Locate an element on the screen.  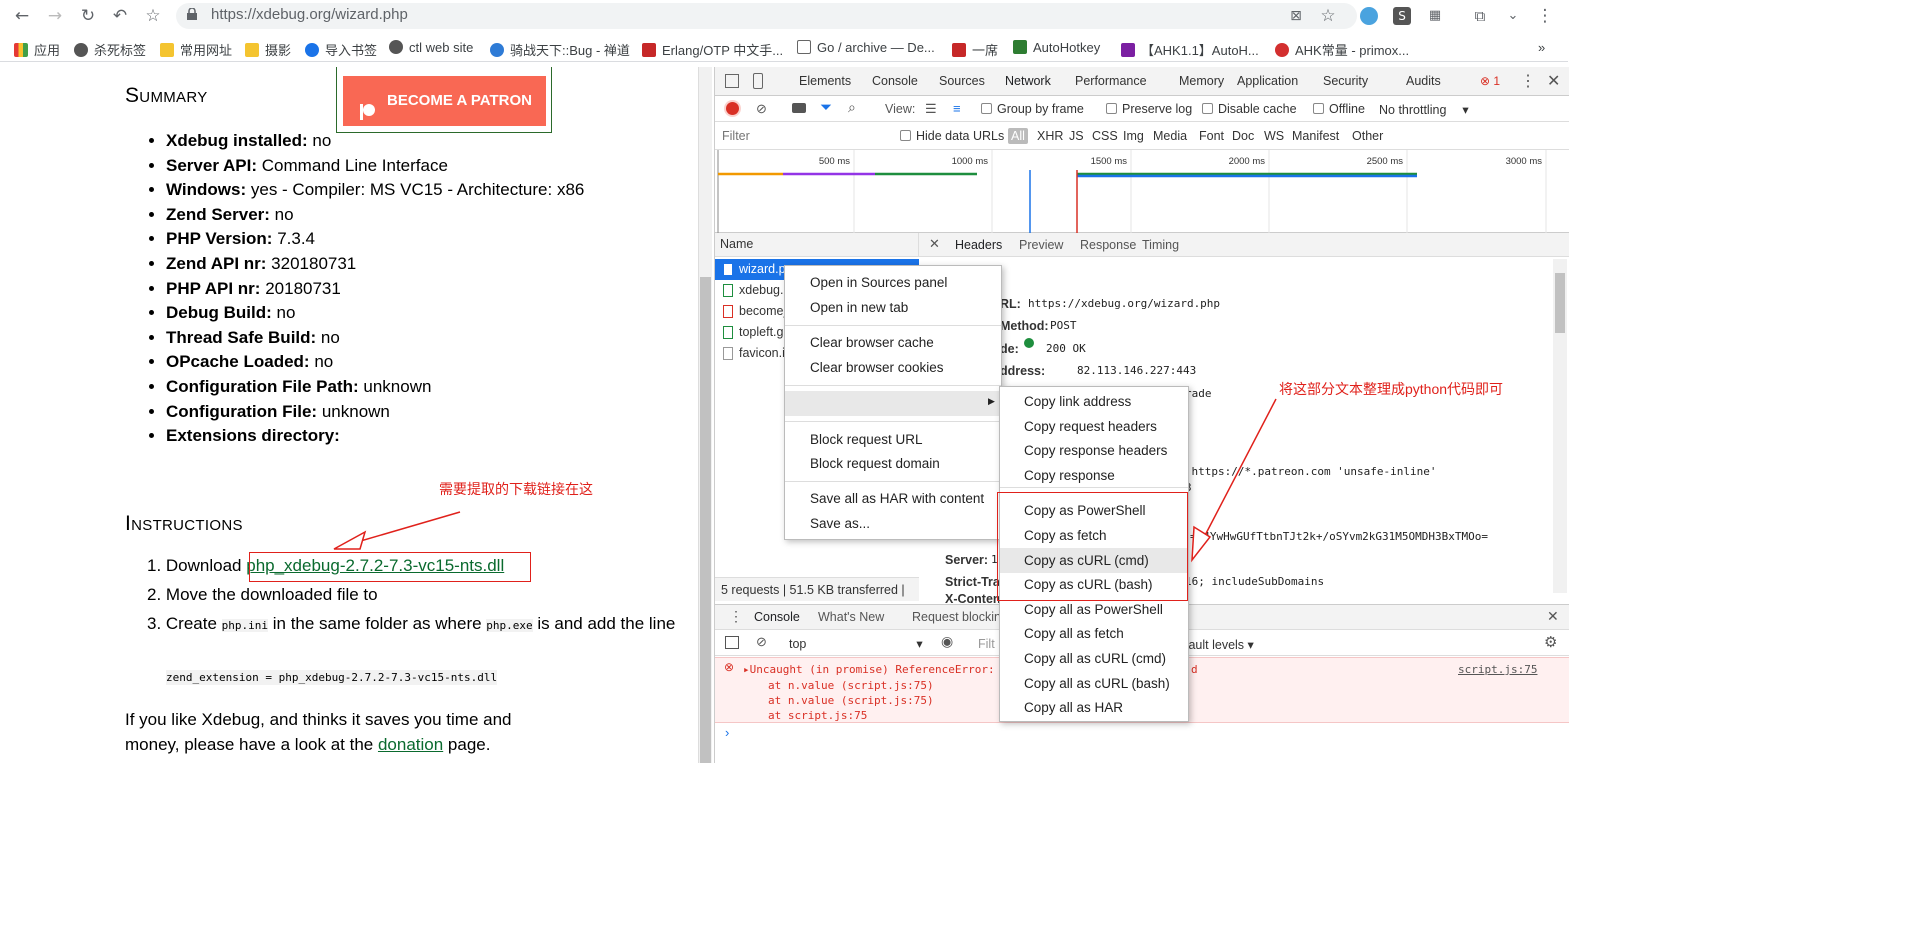
context-menu-item: Clear browser cache is located at coordinates (872, 342).